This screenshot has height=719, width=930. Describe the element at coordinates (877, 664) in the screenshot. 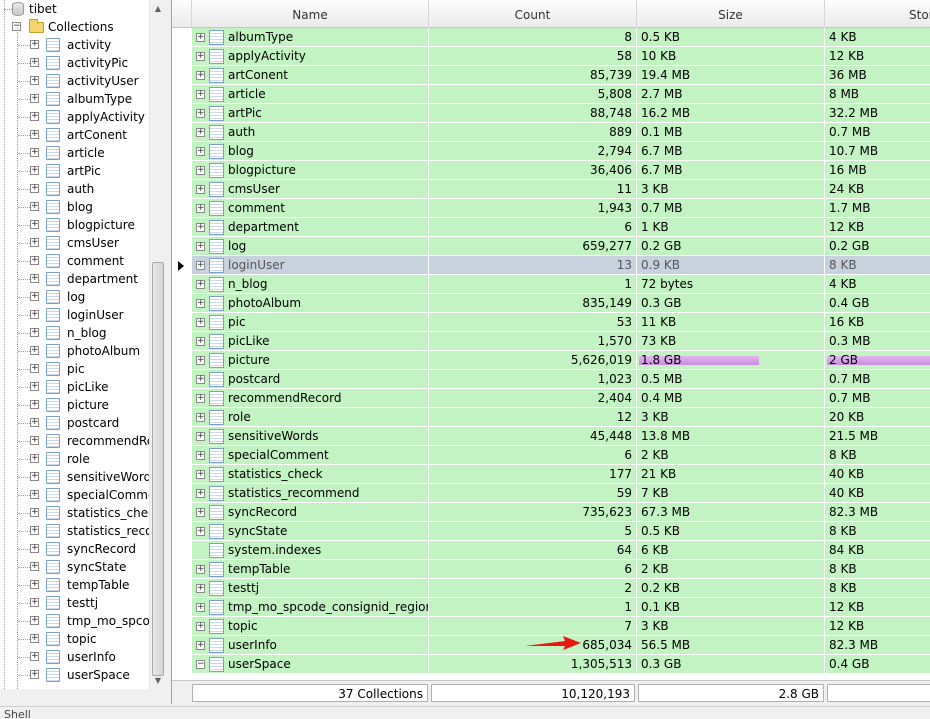

I see `cell-storage: 0.4 GB` at that location.